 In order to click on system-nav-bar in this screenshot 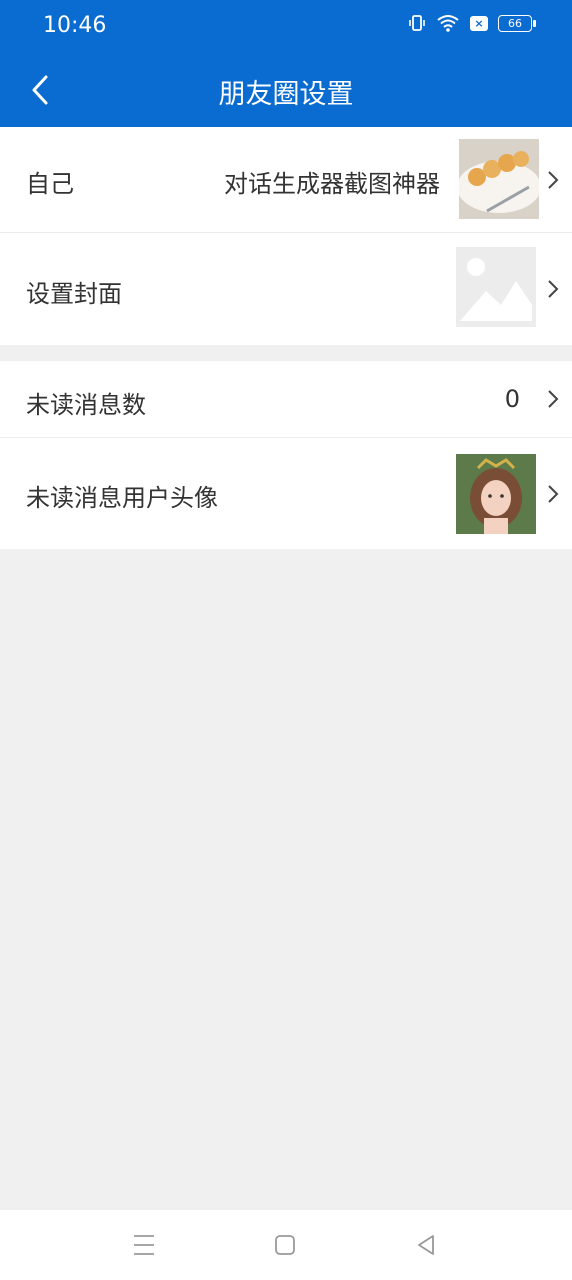, I will do `click(286, 1245)`.